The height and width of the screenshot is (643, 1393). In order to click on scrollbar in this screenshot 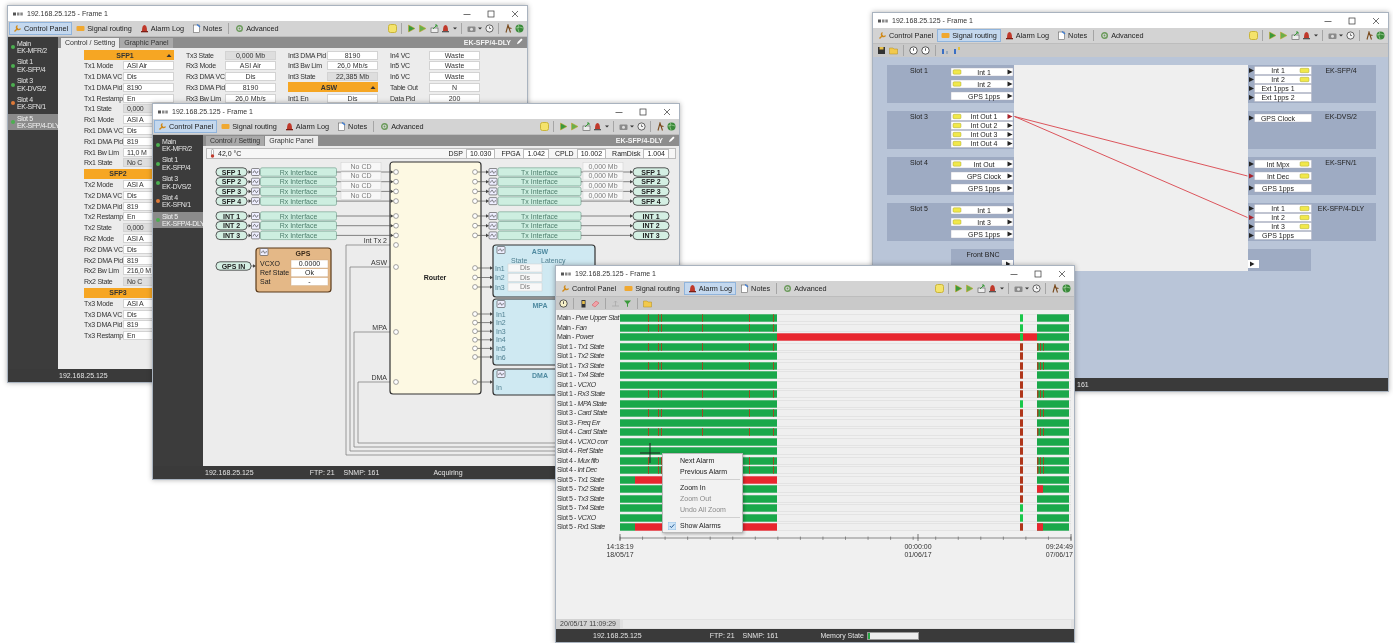, I will do `click(846, 624)`.